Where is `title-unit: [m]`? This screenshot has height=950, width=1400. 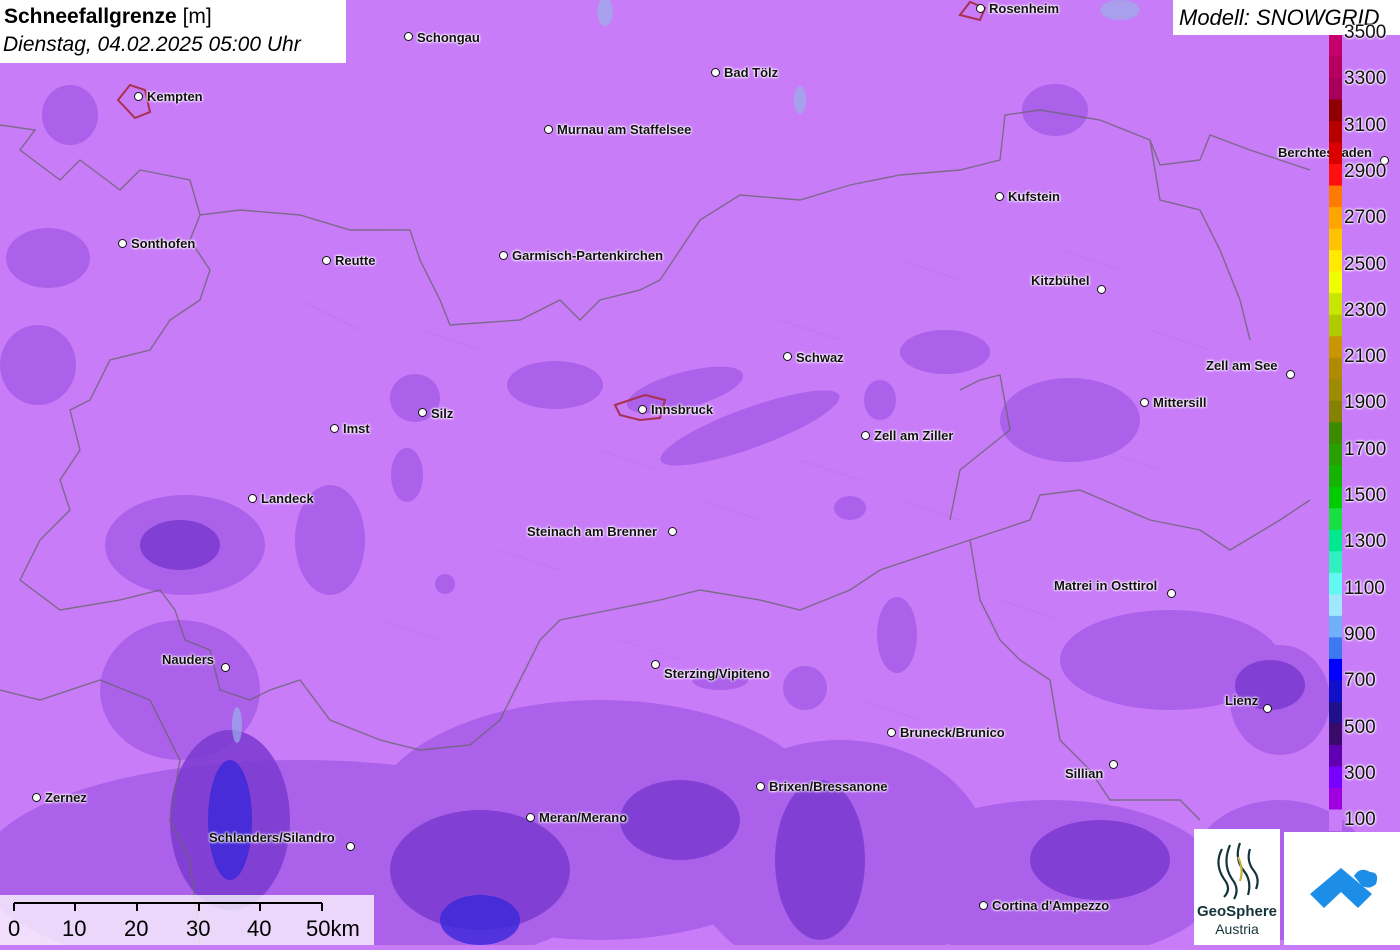 title-unit: [m] is located at coordinates (197, 16).